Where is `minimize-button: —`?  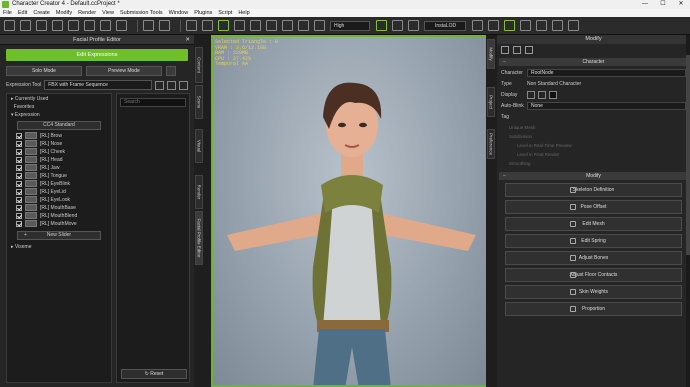
minimize-button: — is located at coordinates (645, 4).